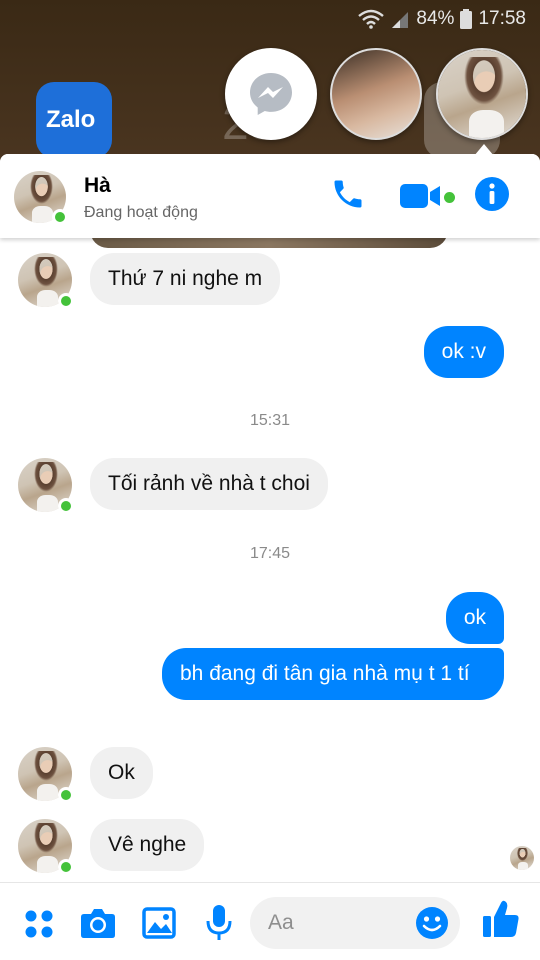 This screenshot has width=540, height=960. Describe the element at coordinates (98, 923) in the screenshot. I see `camera-icon` at that location.